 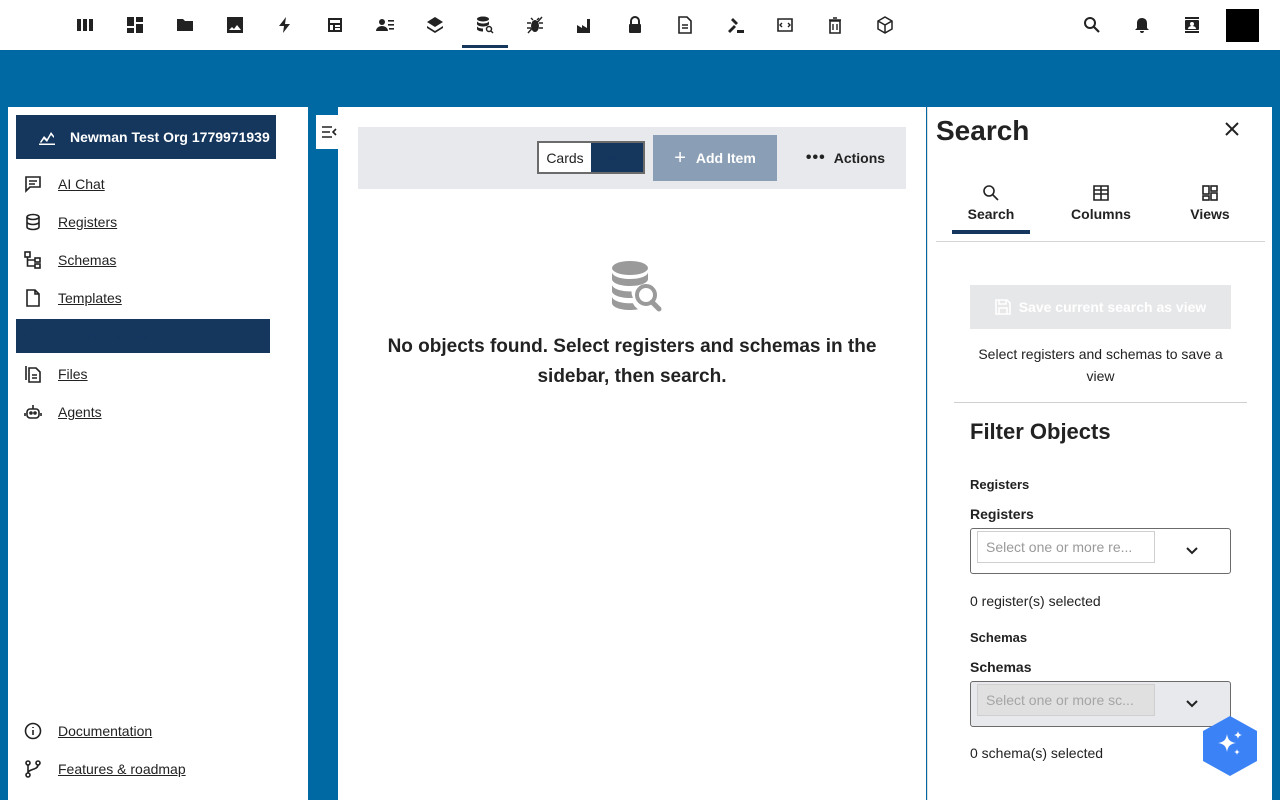 What do you see at coordinates (1210, 193) in the screenshot?
I see `views-icon` at bounding box center [1210, 193].